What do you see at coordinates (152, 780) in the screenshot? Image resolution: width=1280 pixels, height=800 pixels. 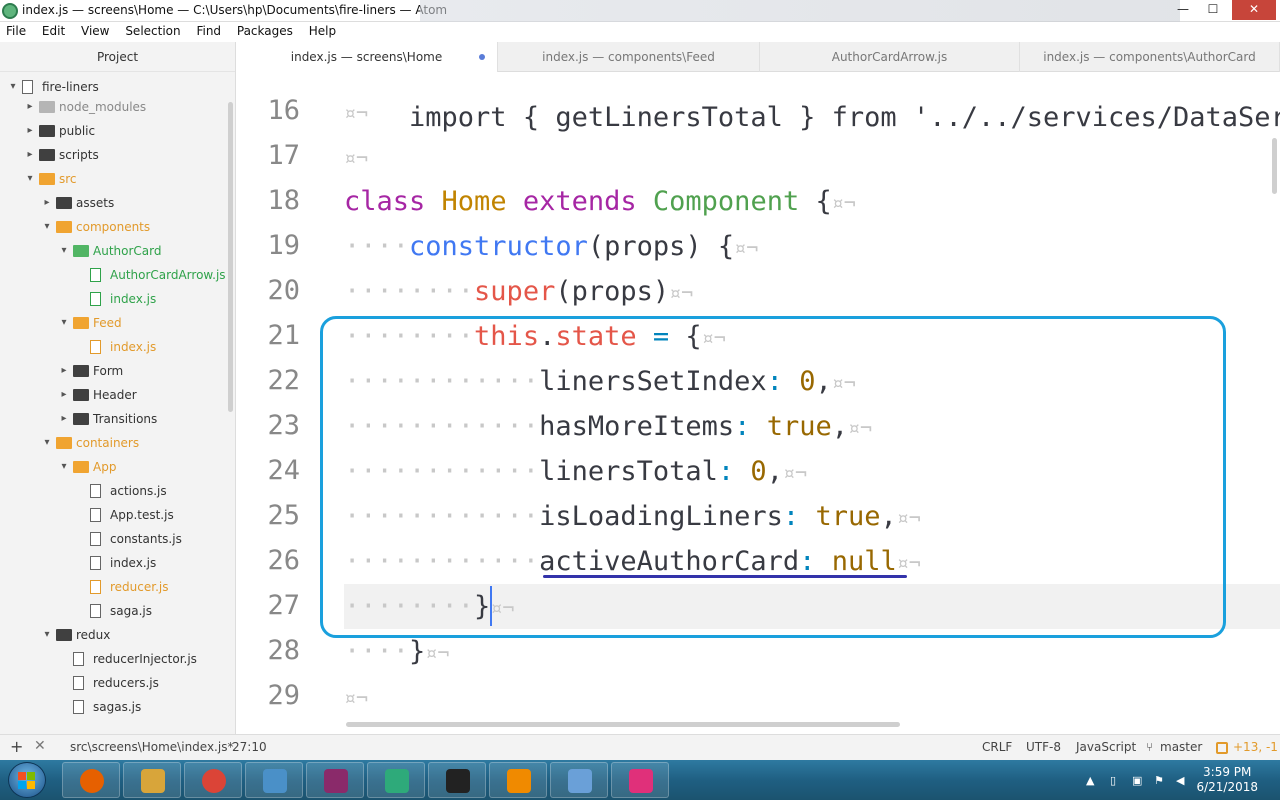 I see `taskbar-file-explorer-button` at bounding box center [152, 780].